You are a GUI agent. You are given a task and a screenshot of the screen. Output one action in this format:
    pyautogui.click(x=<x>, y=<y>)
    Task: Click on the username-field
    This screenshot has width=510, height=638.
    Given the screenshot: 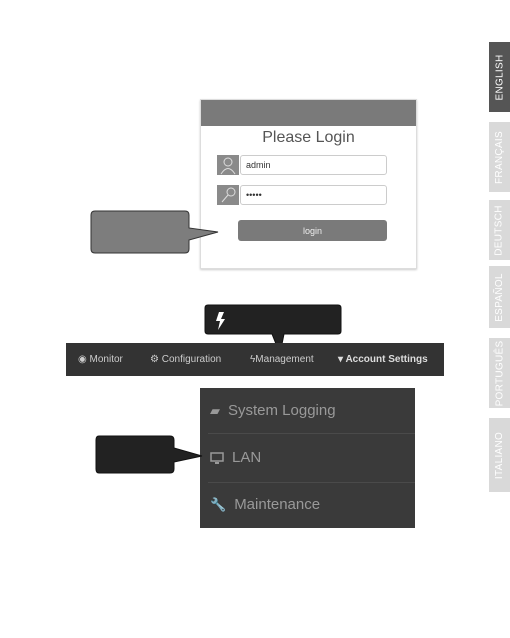 What is the action you would take?
    pyautogui.click(x=302, y=165)
    